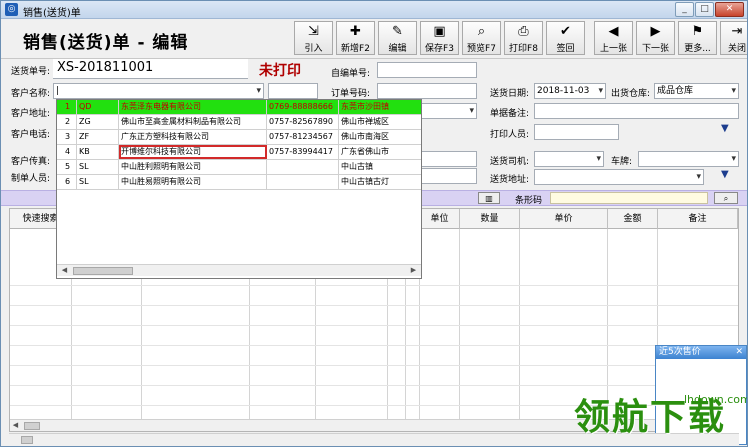  I want to click on phone-label: 客户电话:, so click(31, 135).